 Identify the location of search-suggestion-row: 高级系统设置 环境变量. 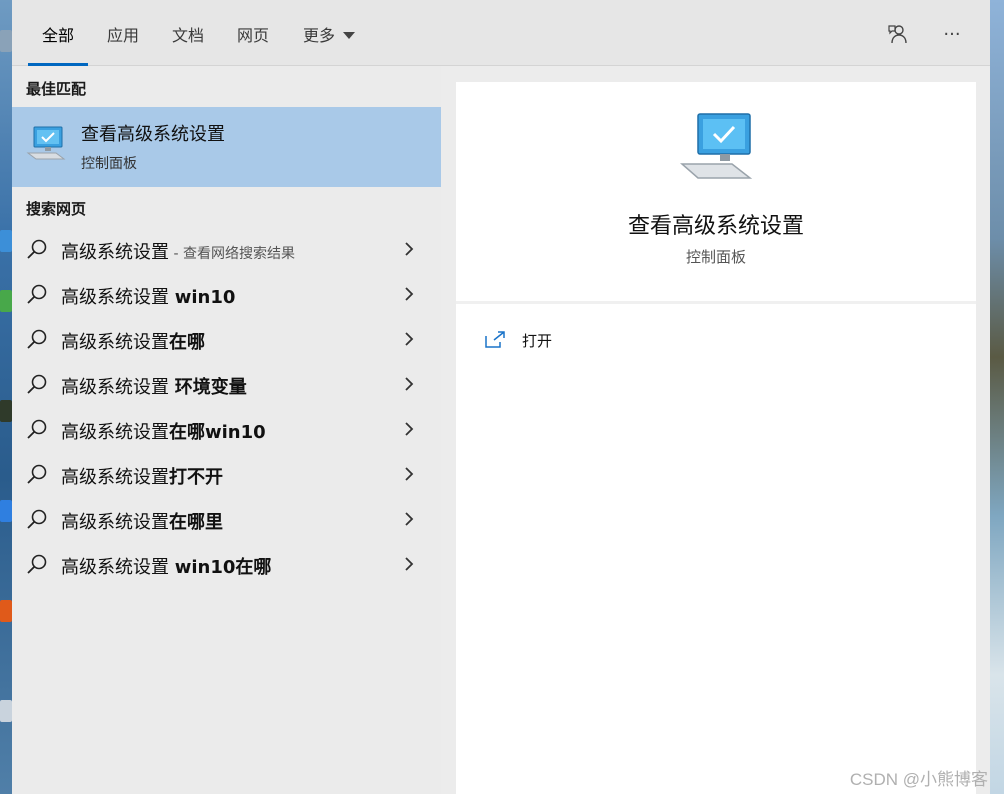
(226, 384).